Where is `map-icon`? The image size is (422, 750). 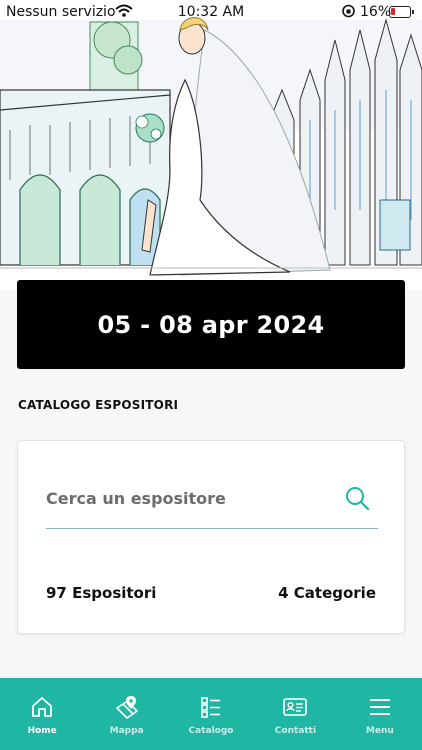
map-icon is located at coordinates (126, 707).